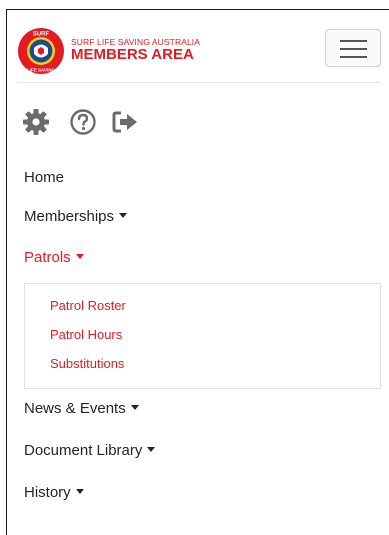  I want to click on nav-item-memberships: Memberships, so click(76, 216).